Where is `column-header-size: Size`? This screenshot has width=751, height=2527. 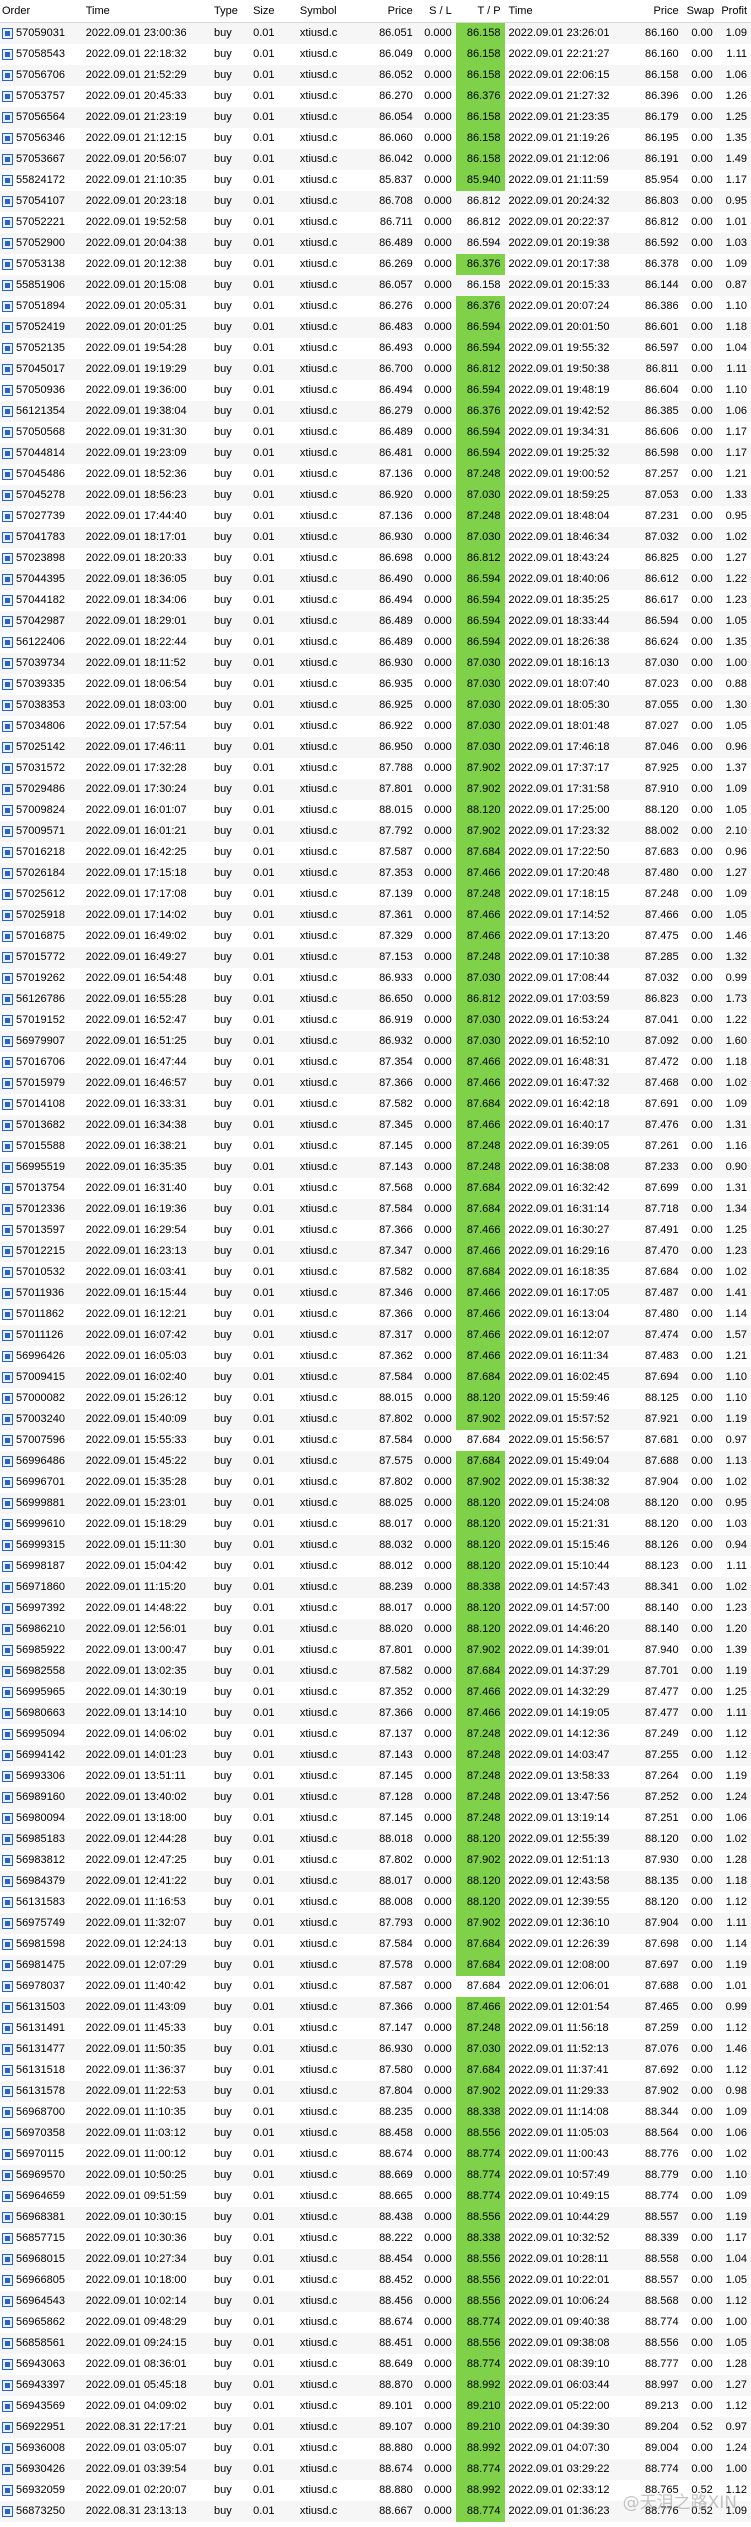 column-header-size: Size is located at coordinates (272, 11).